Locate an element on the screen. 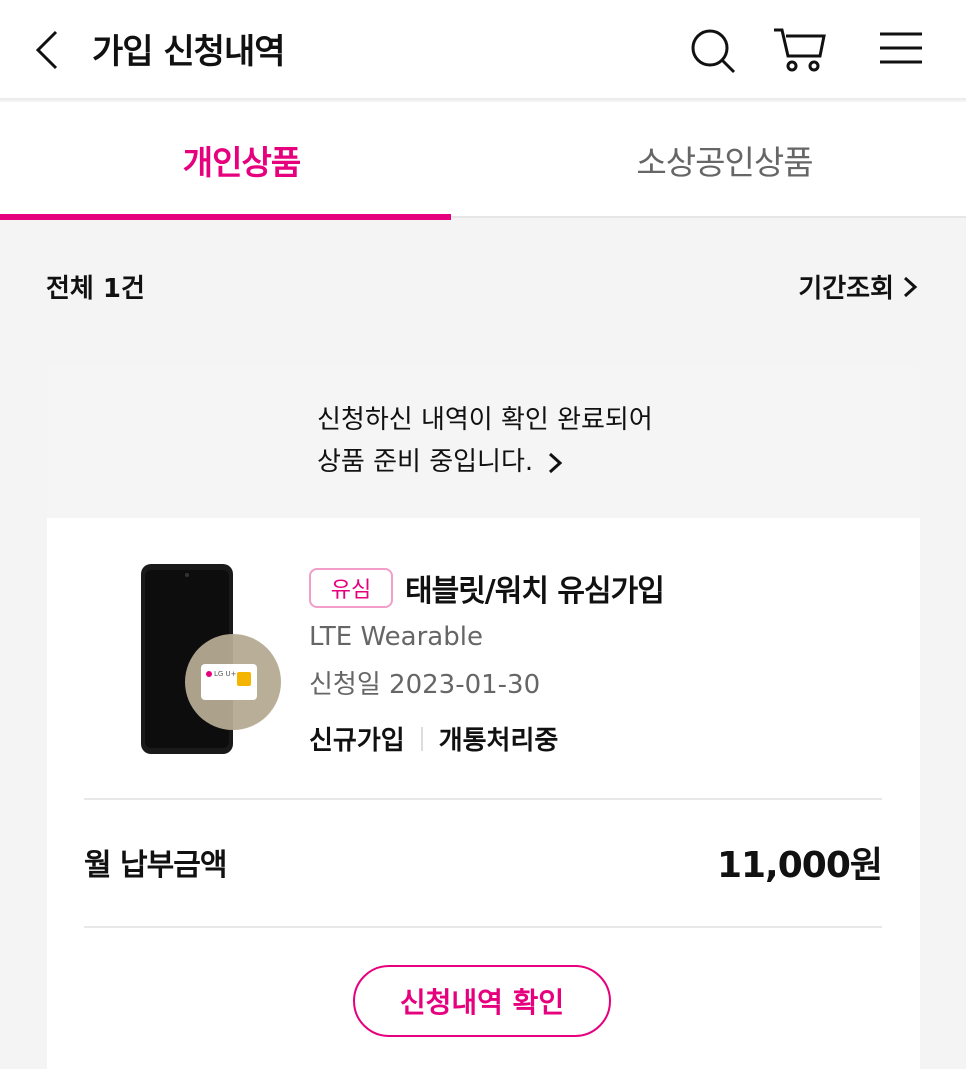  tab-small-business-products: 소상공인상품 is located at coordinates (724, 160).